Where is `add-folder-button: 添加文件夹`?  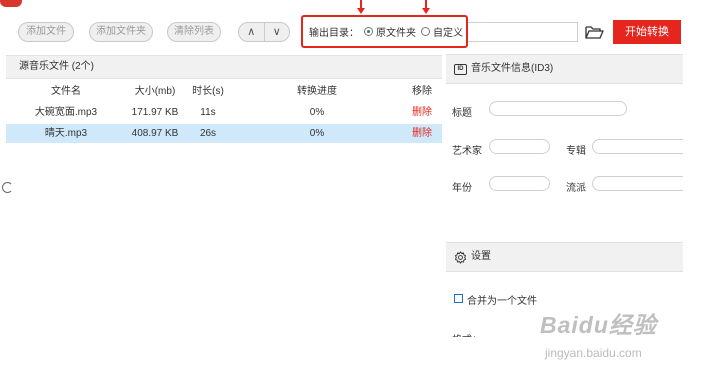 add-folder-button: 添加文件夹 is located at coordinates (121, 32).